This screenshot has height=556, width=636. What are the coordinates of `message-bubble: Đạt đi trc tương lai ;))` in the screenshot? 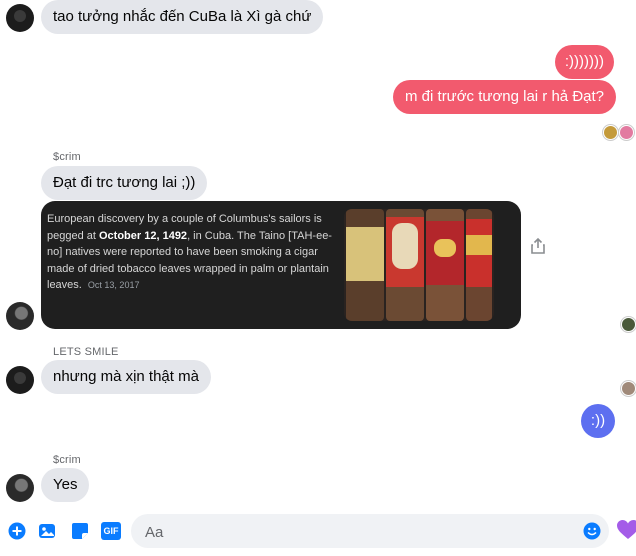 It's located at (124, 183).